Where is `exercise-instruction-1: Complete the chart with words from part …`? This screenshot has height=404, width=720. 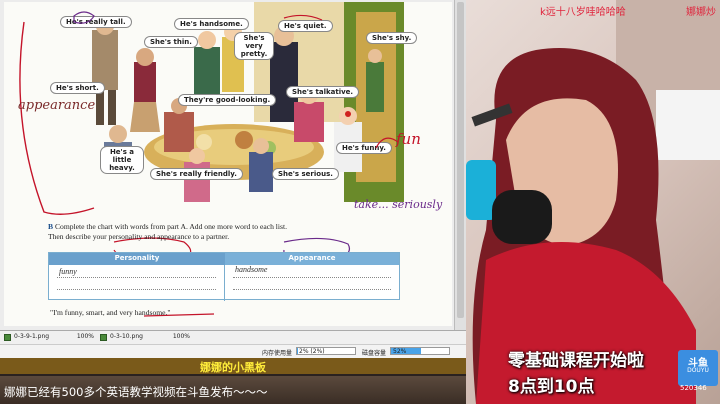
exercise-instruction-1: Complete the chart with words from part … is located at coordinates (170, 226).